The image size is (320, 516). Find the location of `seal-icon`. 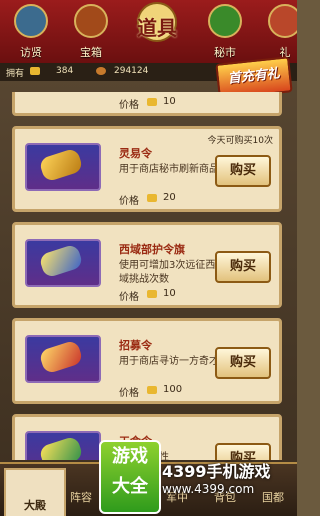

seal-icon is located at coordinates (61, 357).